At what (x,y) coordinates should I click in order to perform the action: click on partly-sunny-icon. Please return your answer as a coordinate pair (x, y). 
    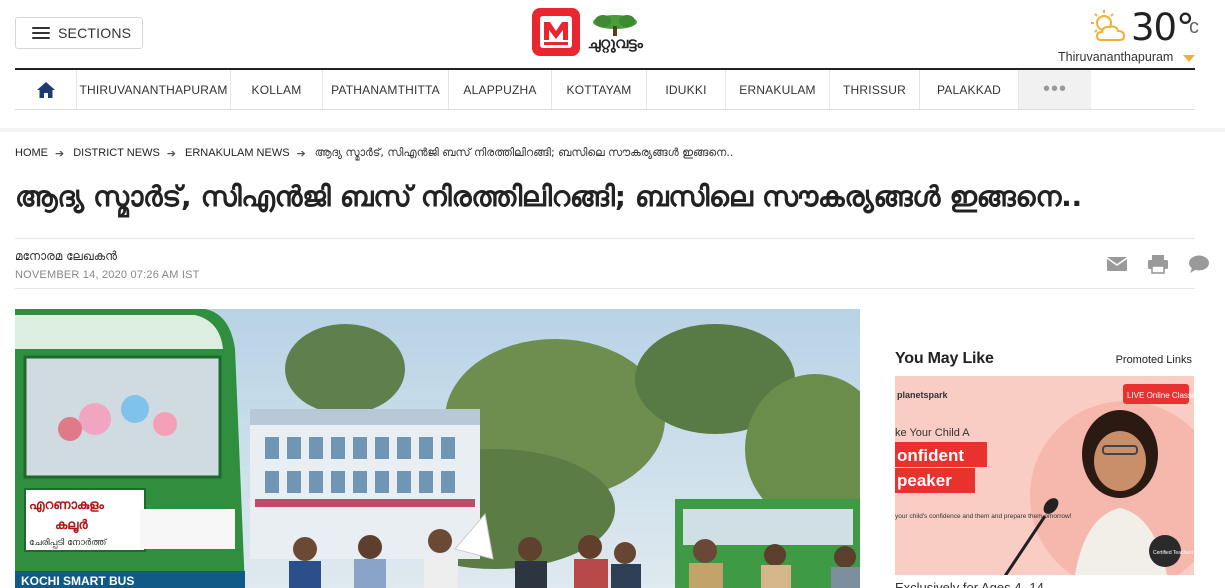
    Looking at the image, I should click on (1108, 25).